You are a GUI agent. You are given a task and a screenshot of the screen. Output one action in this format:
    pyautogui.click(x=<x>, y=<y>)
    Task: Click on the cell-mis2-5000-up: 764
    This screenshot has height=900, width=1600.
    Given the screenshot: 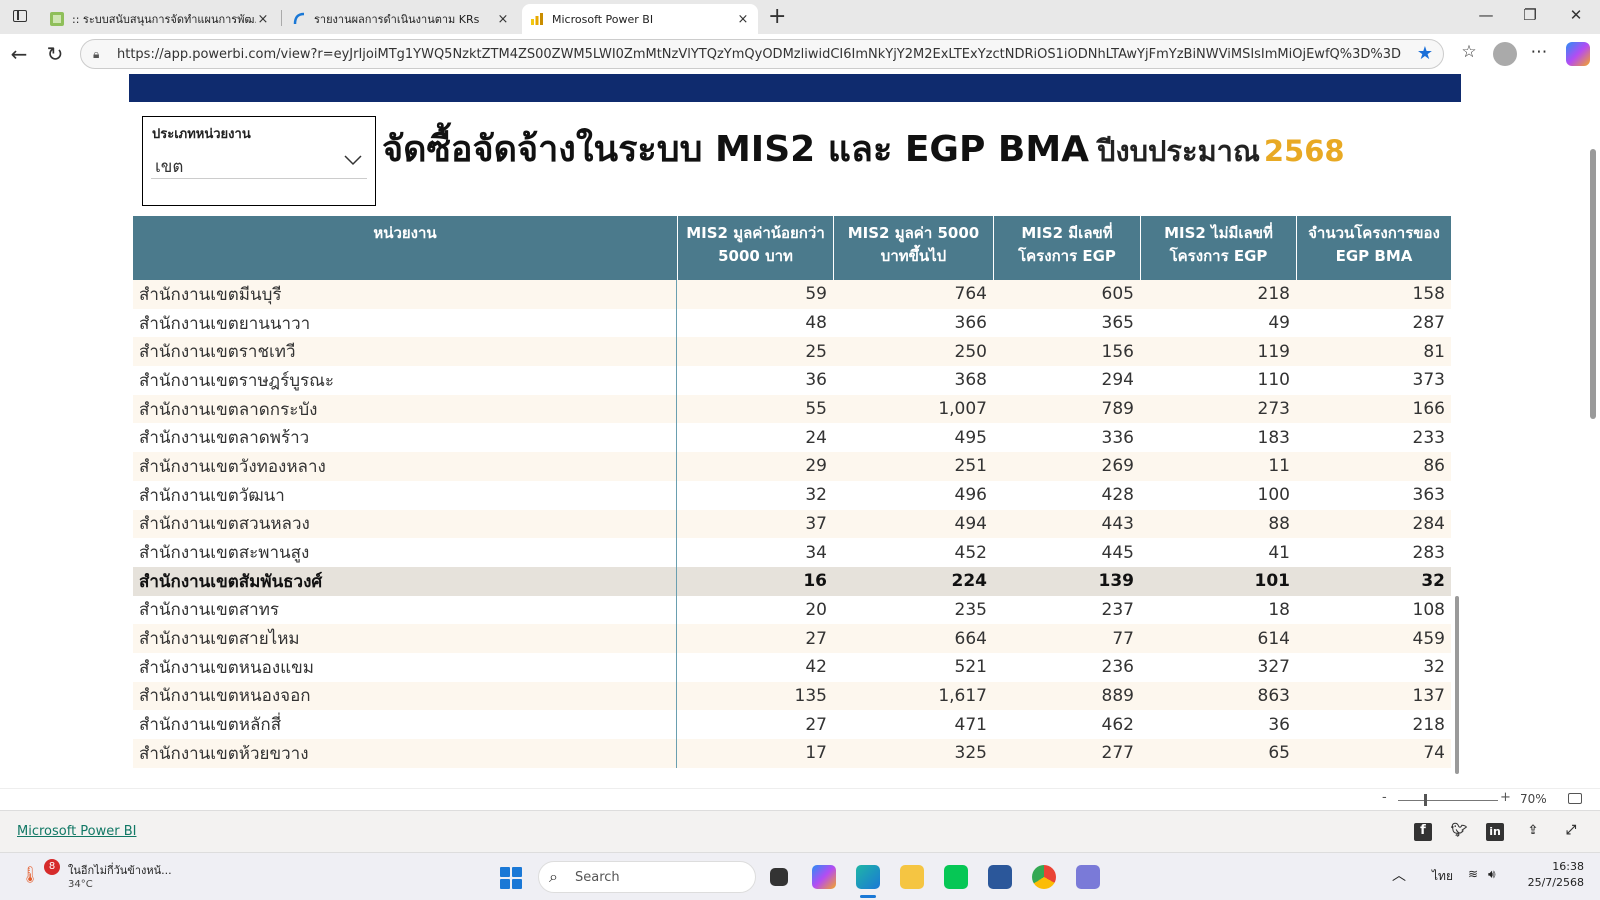 What is the action you would take?
    pyautogui.click(x=970, y=294)
    